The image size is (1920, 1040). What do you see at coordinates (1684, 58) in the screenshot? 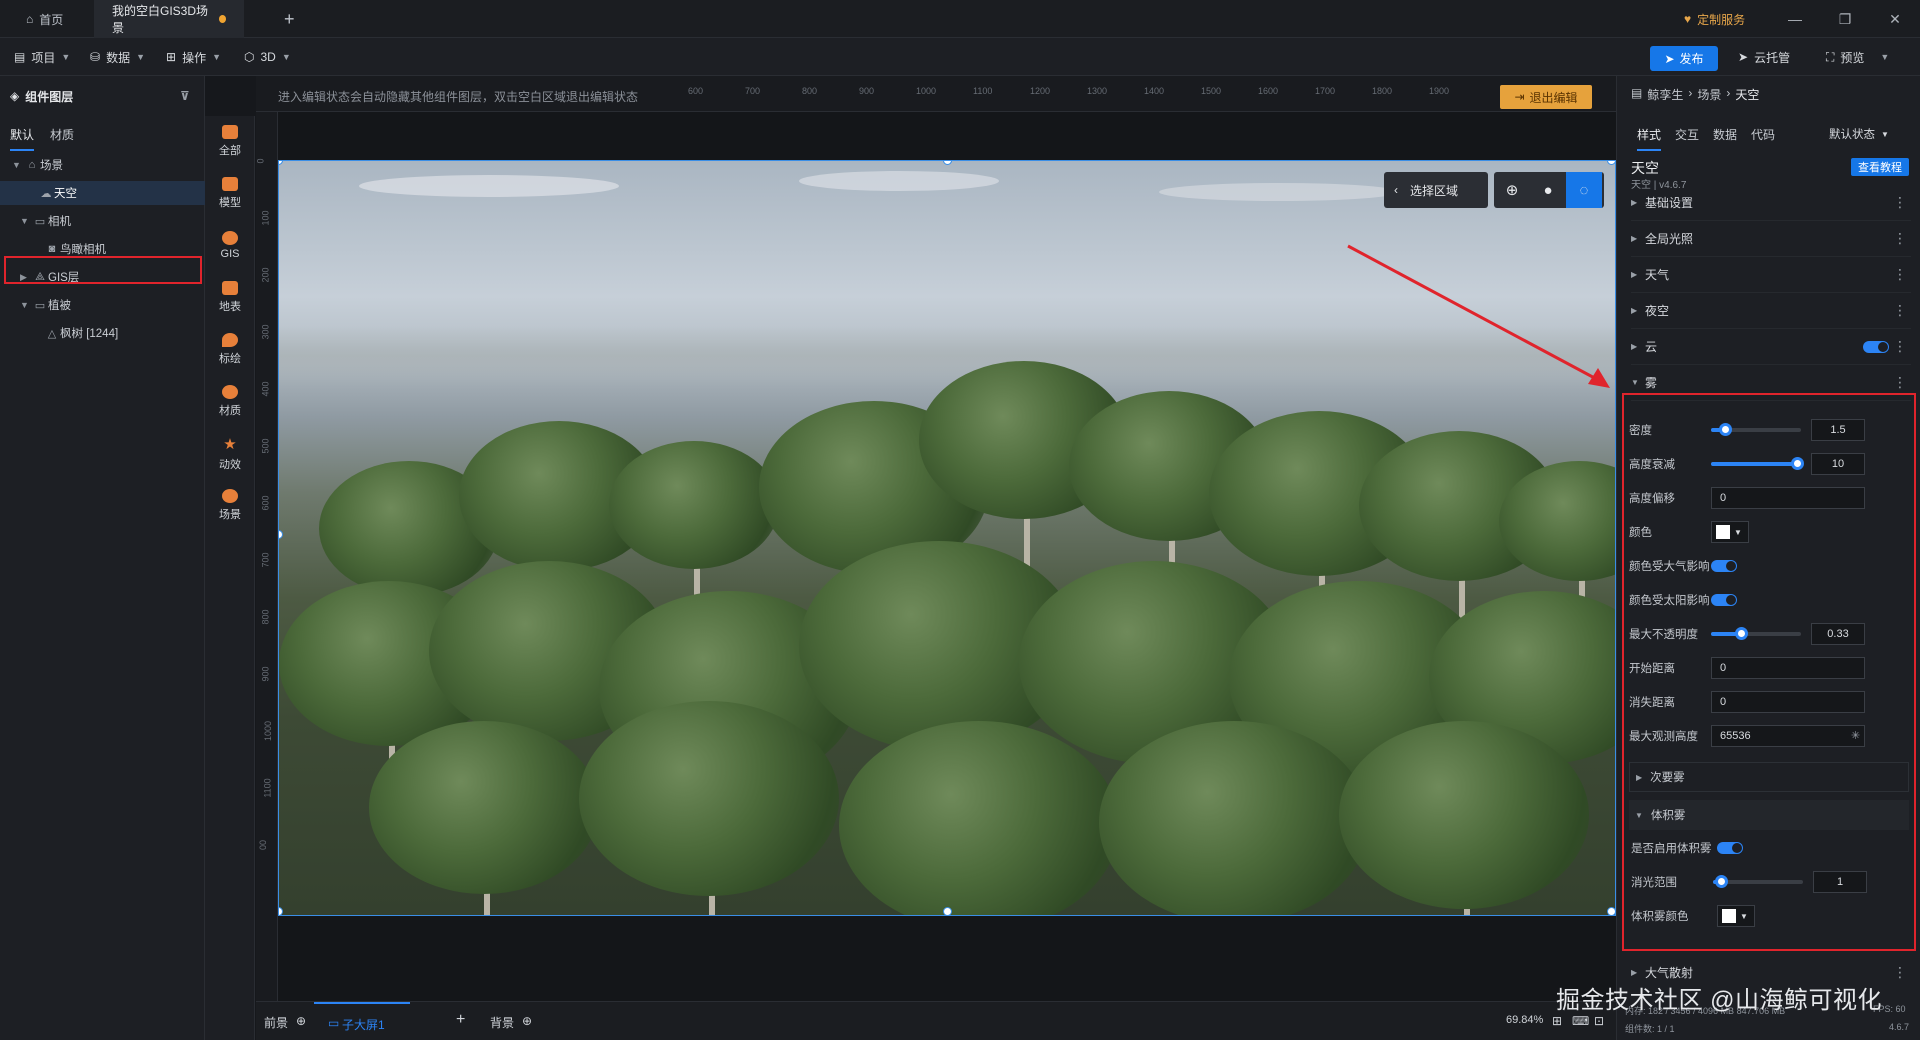
I see `publish-button: ➤ 发布` at bounding box center [1684, 58].